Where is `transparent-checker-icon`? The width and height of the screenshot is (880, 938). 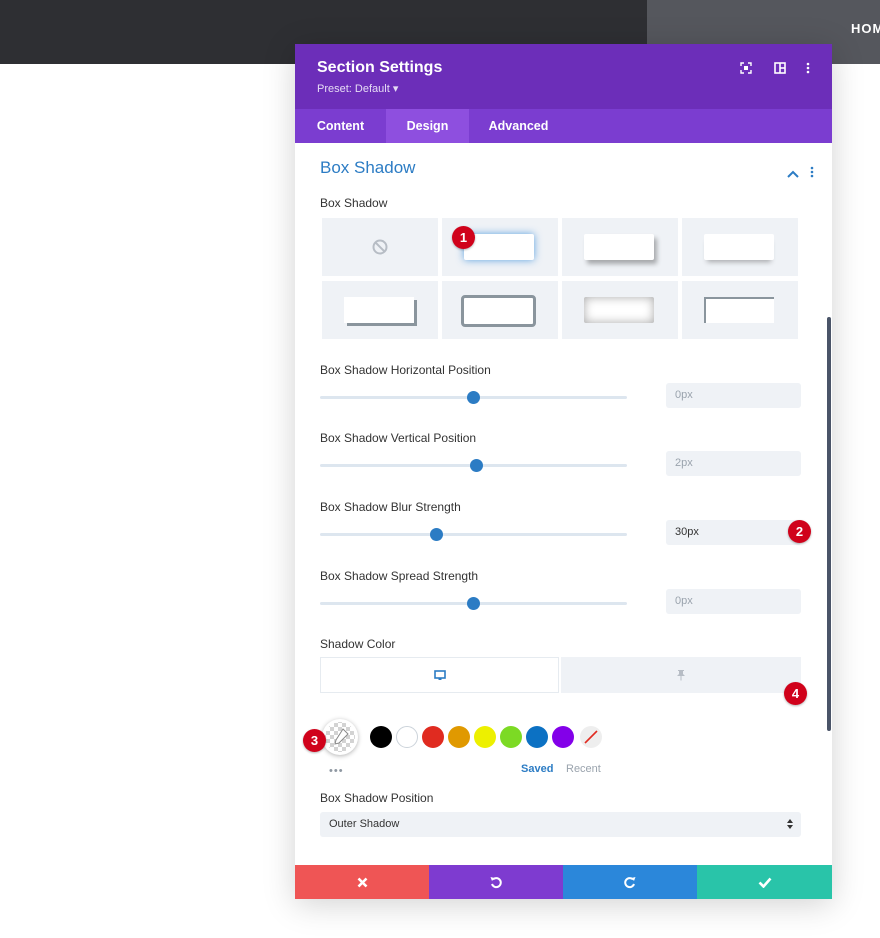 transparent-checker-icon is located at coordinates (340, 737).